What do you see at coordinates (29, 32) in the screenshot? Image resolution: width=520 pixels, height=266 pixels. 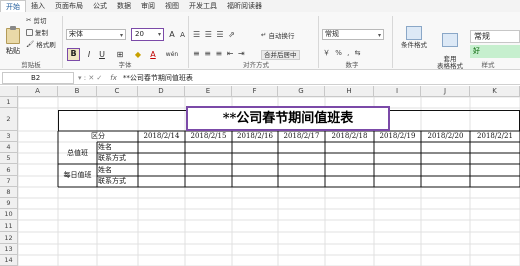 I see `copy-icon` at bounding box center [29, 32].